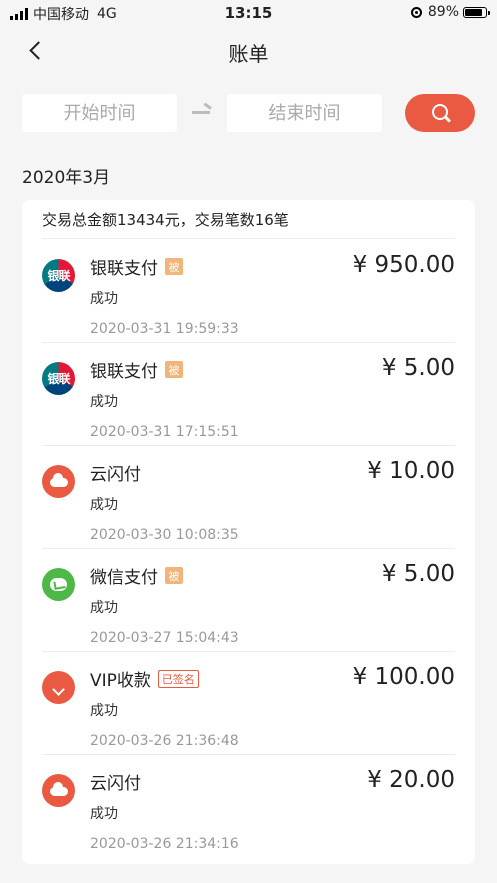  Describe the element at coordinates (164, 741) in the screenshot. I see `transaction-time: 2020-03-26 21:36:48` at that location.